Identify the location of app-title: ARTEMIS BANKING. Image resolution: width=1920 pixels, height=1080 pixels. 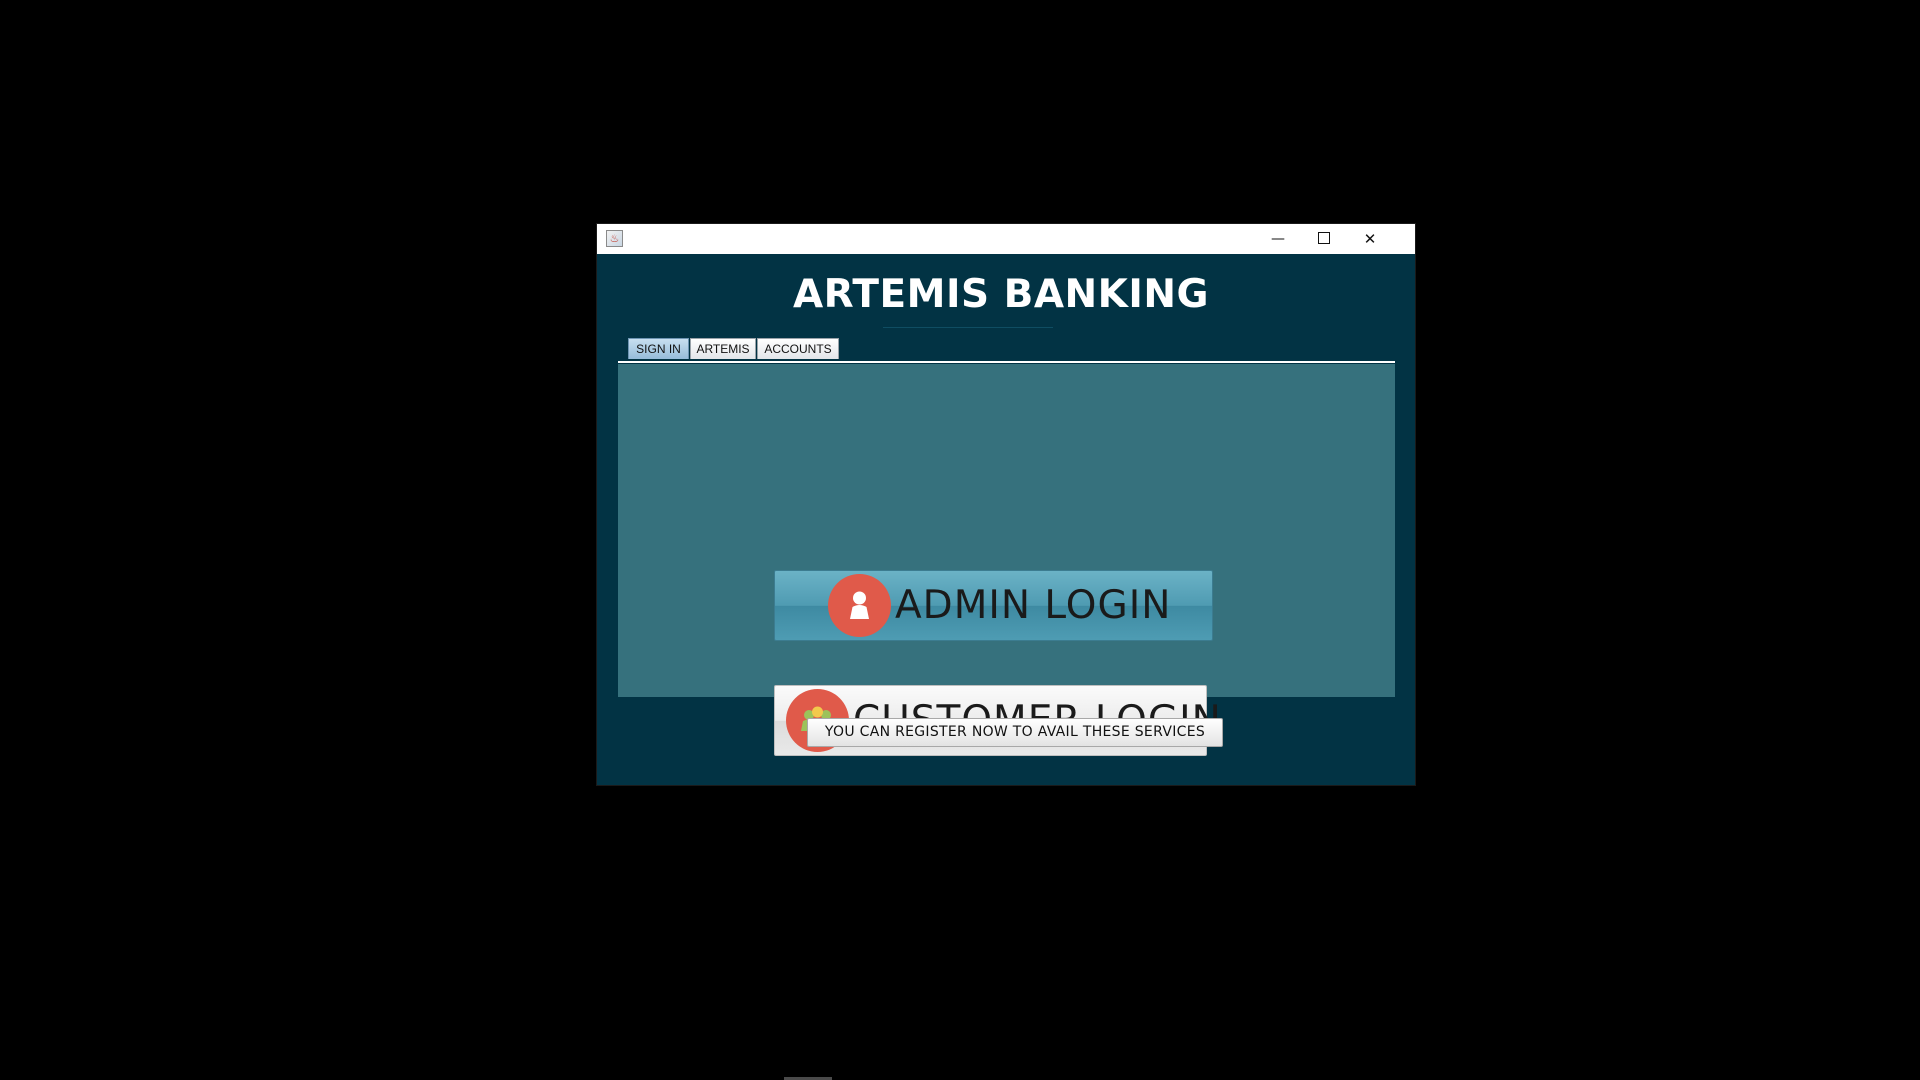
(1001, 294).